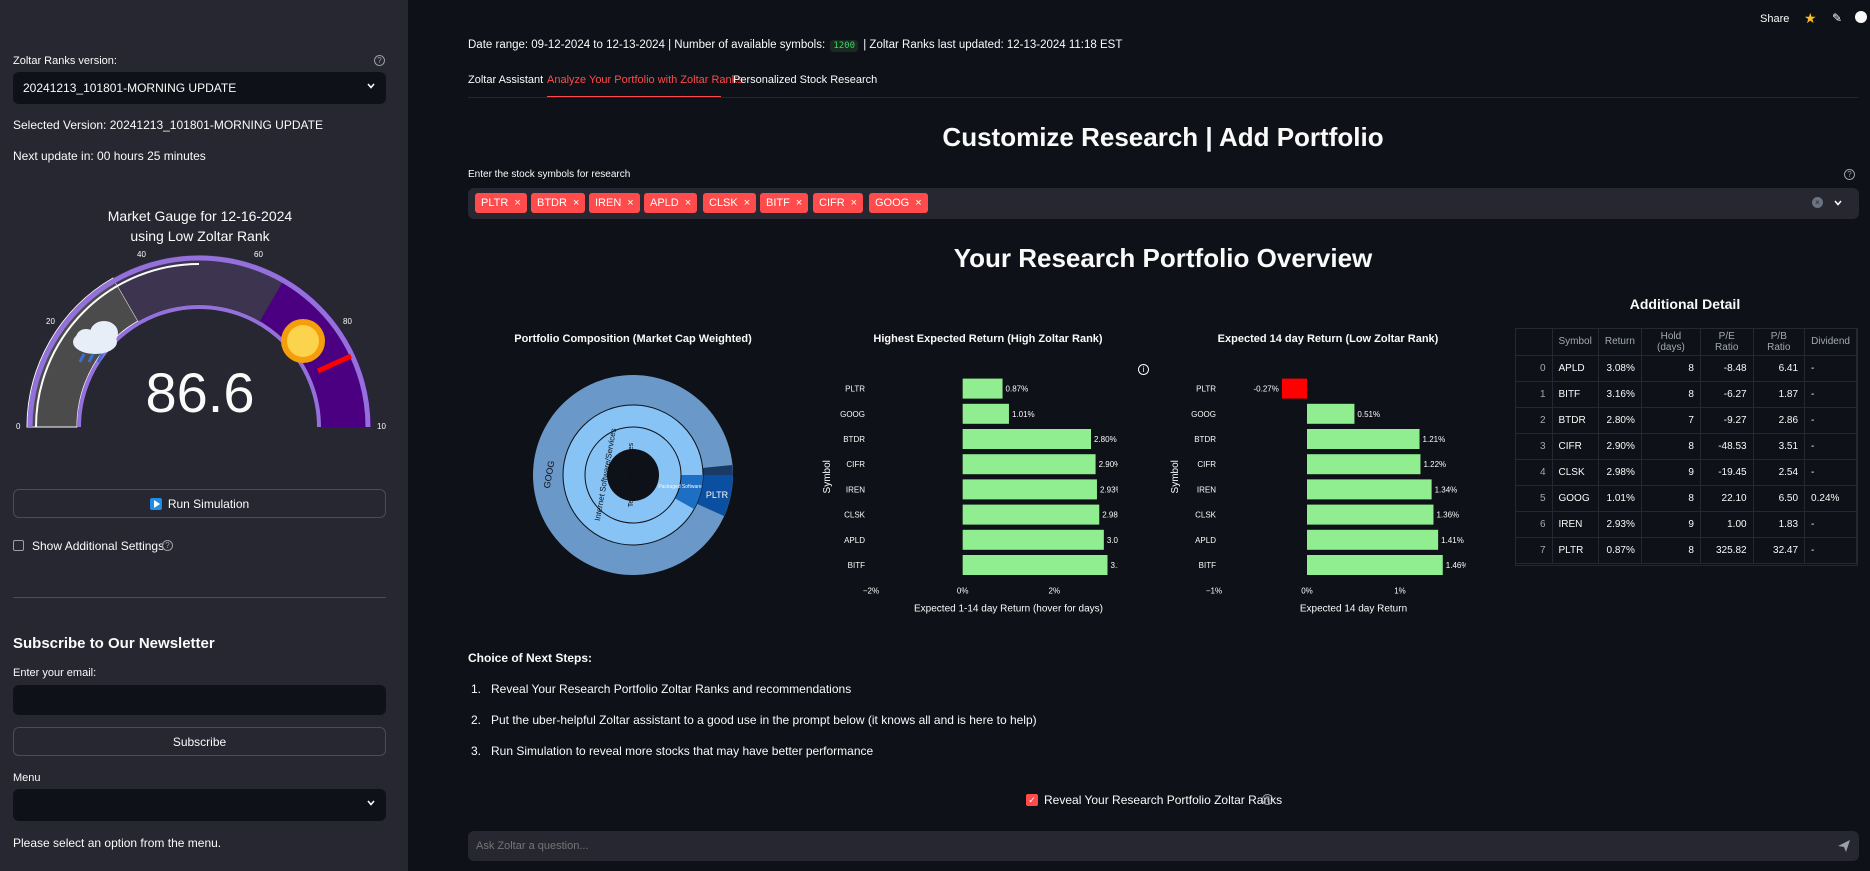 This screenshot has height=871, width=1870. I want to click on table-cell: 1.83, so click(1779, 524).